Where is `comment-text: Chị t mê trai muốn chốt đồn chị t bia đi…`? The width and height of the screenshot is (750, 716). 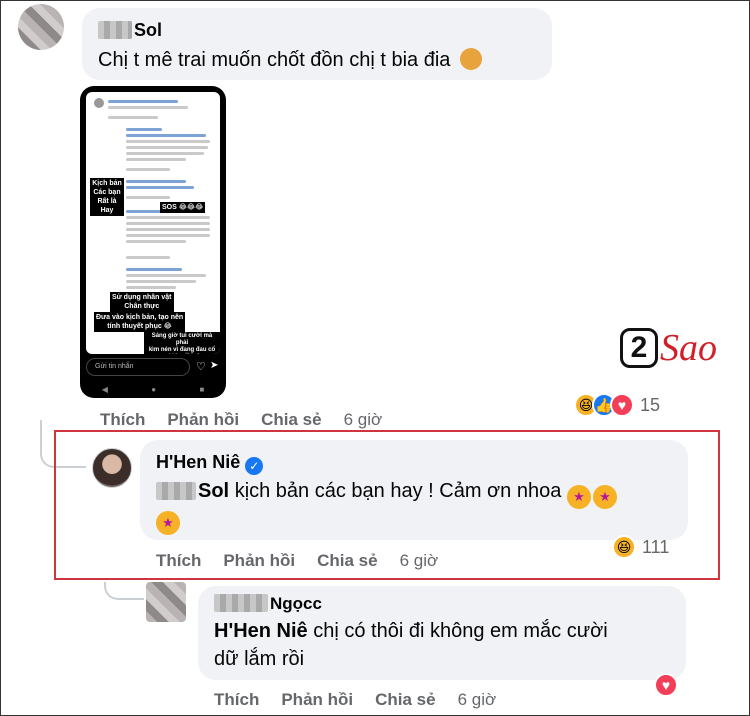
comment-text: Chị t mê trai muốn chốt đồn chị t bia đi… is located at coordinates (274, 60).